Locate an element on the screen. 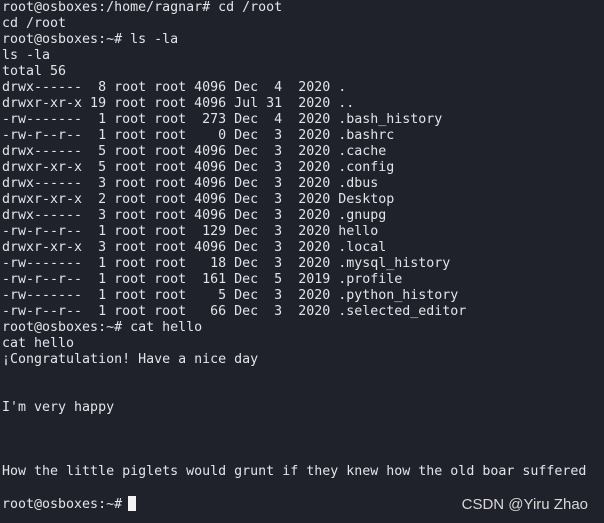  terminal-line: cat hello is located at coordinates (38, 343).